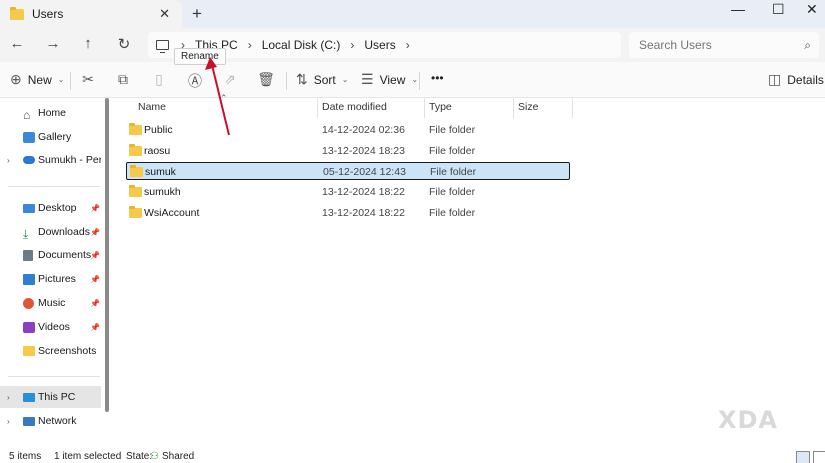 Image resolution: width=825 pixels, height=463 pixels. What do you see at coordinates (124, 44) in the screenshot?
I see `refresh-button: ↻` at bounding box center [124, 44].